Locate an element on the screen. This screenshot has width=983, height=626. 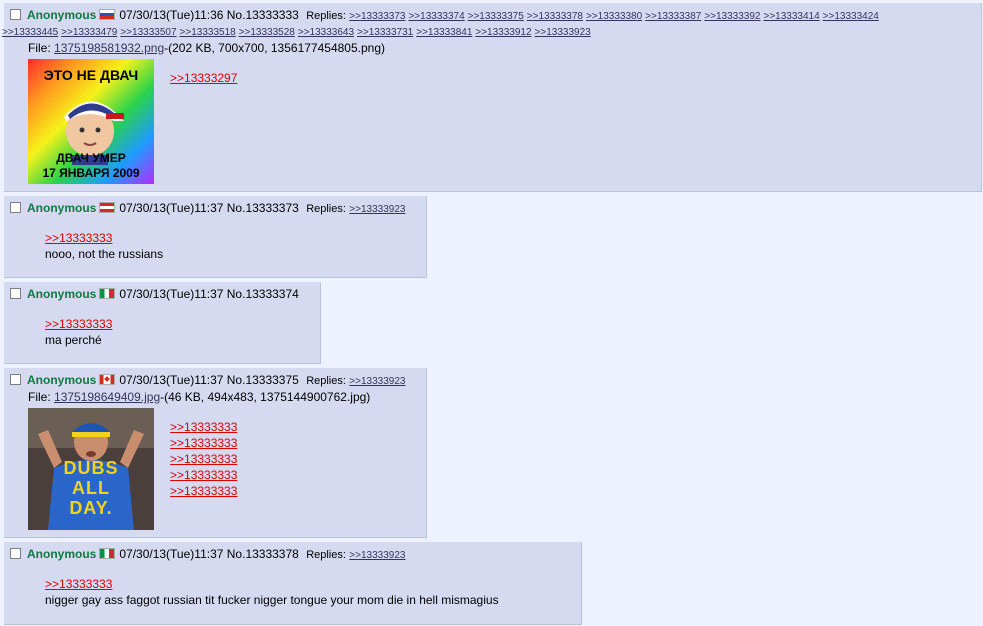
post-message: >>13333333 ma perché is located at coordinates (78, 332).